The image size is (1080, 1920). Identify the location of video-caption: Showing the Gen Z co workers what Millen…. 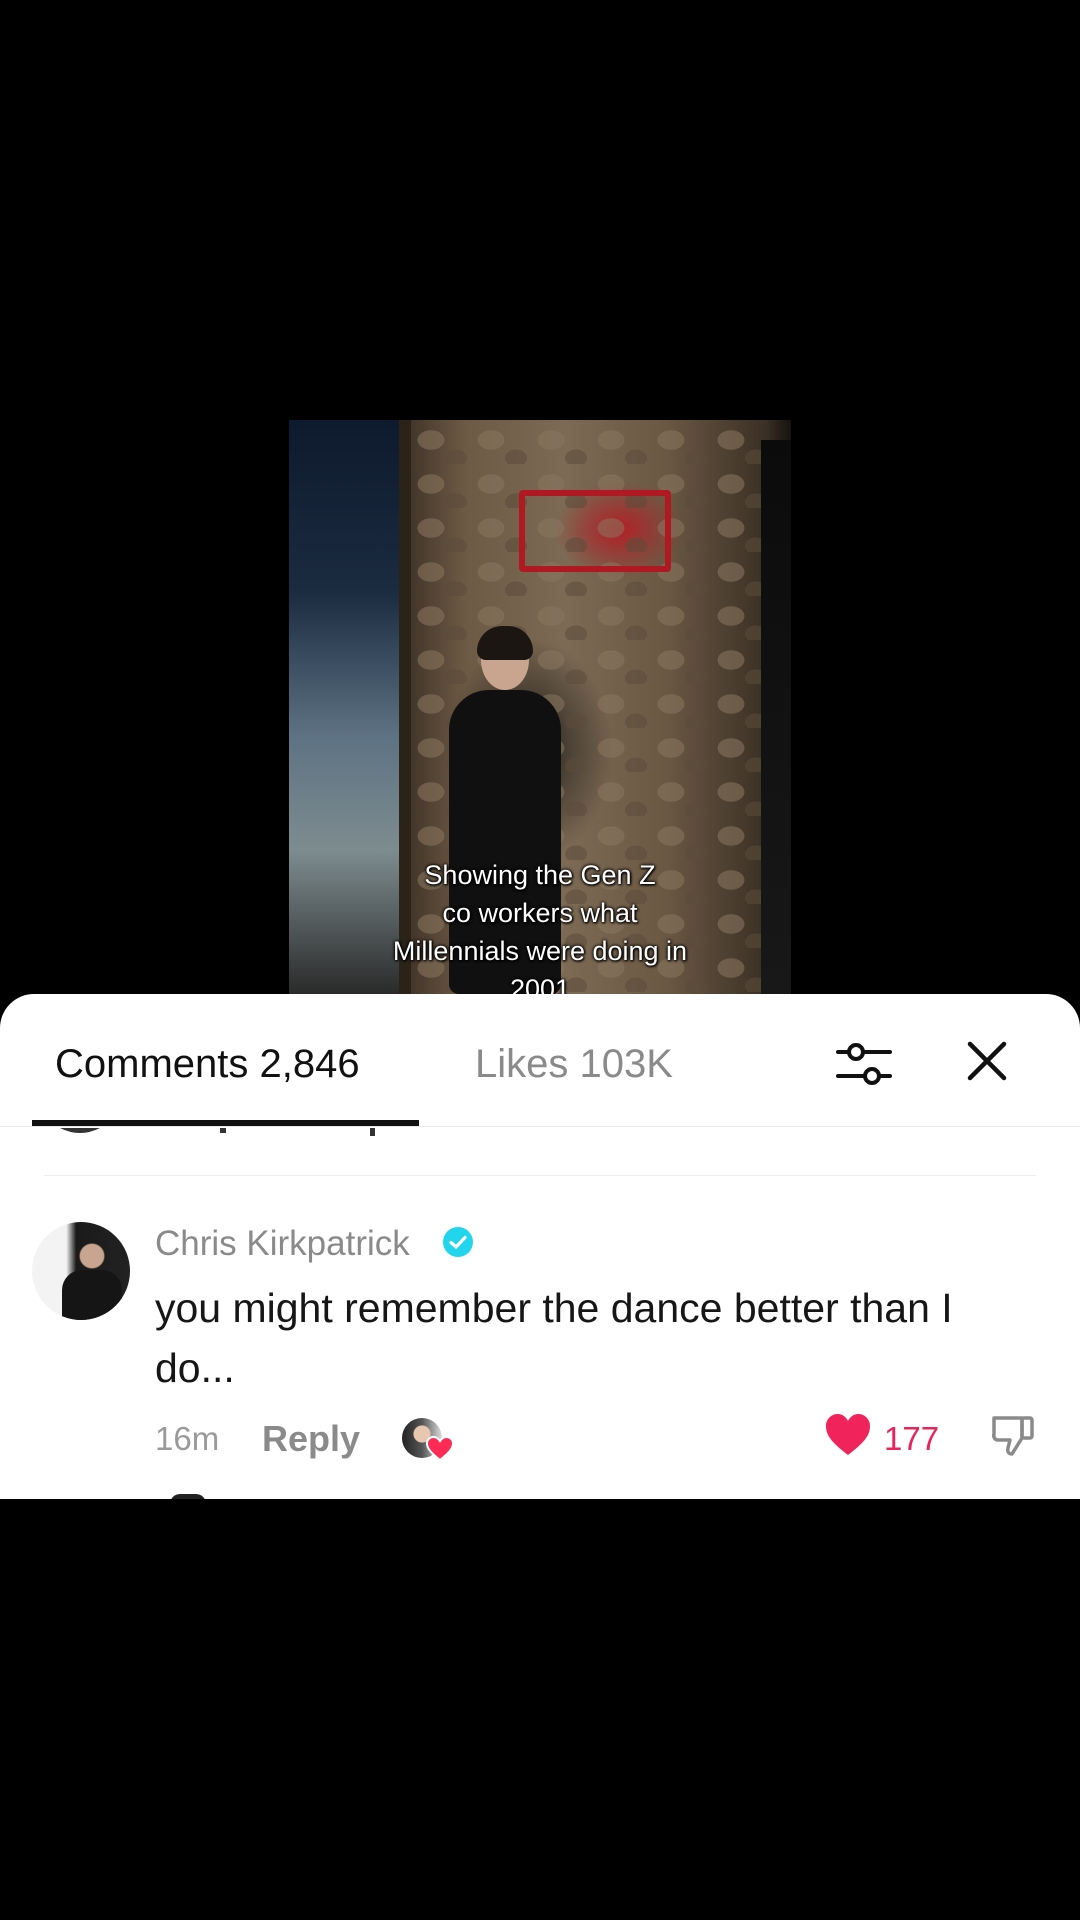
(540, 927).